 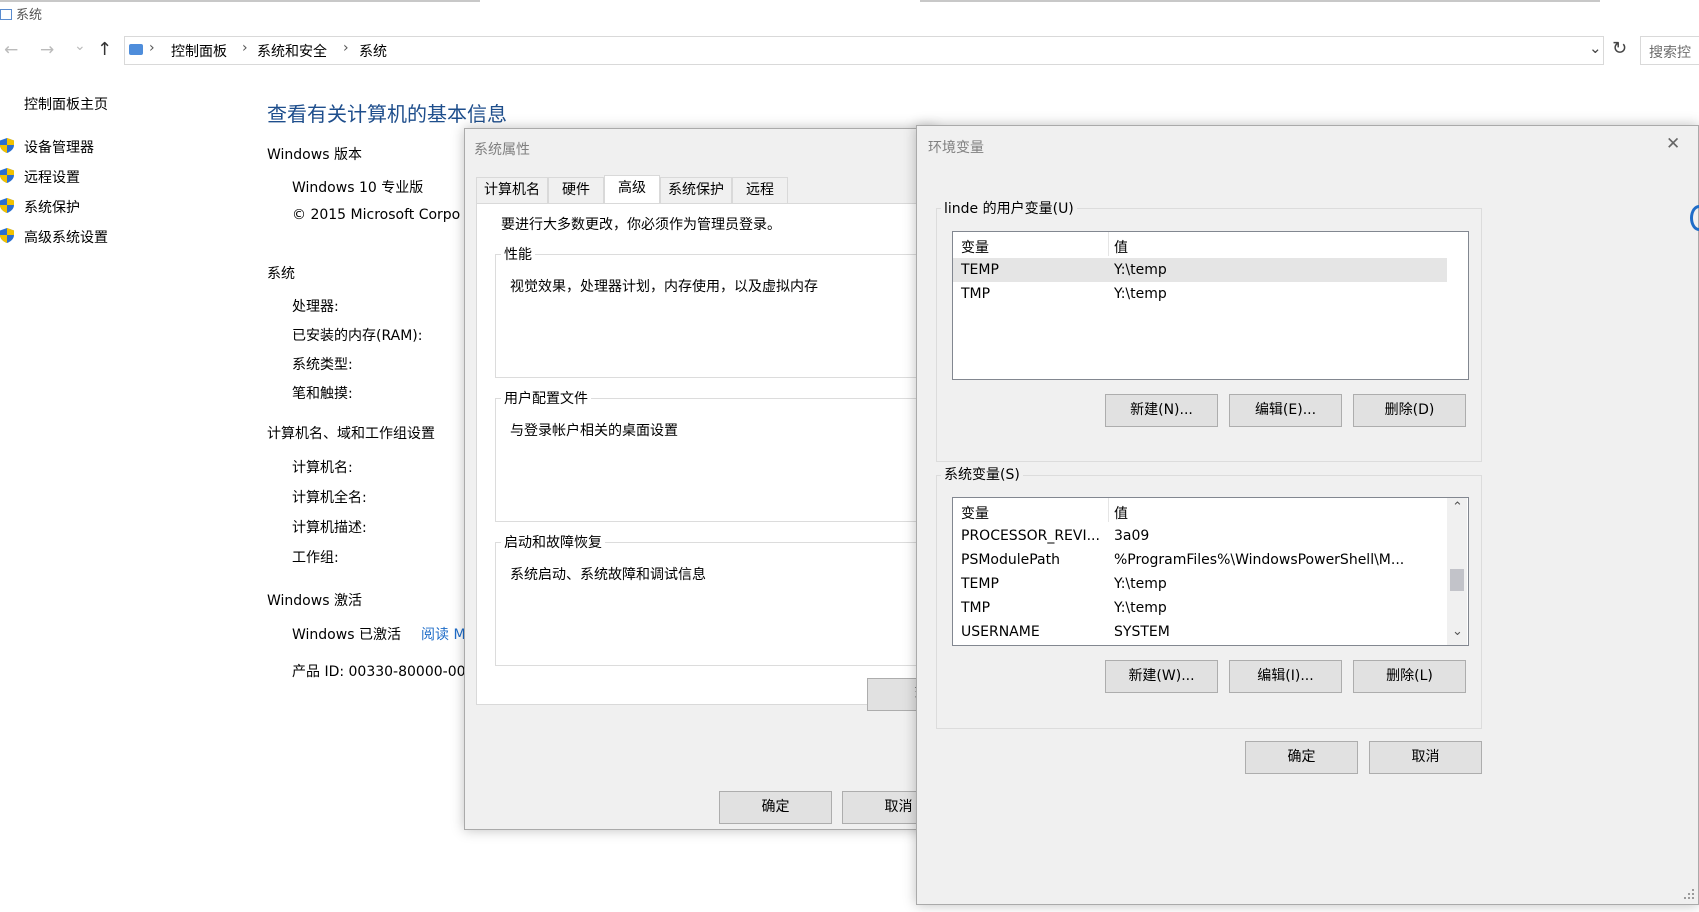 What do you see at coordinates (546, 398) in the screenshot?
I see `user-profiles-group-label: 用户配置文件` at bounding box center [546, 398].